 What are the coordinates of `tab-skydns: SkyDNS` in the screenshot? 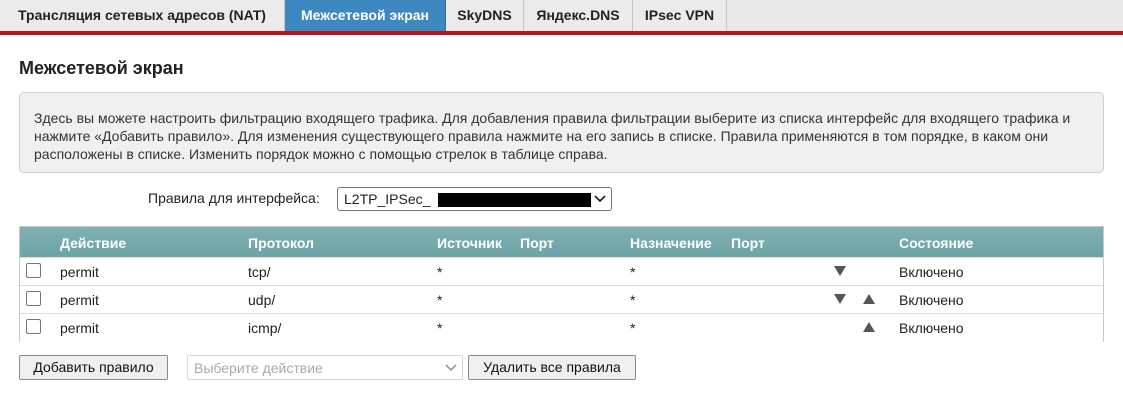 It's located at (485, 15).